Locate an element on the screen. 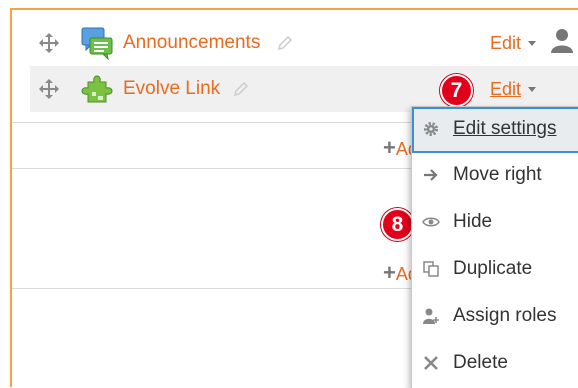 Image resolution: width=578 pixels, height=388 pixels. menu-item-edit-settings: Edit settings is located at coordinates (495, 130).